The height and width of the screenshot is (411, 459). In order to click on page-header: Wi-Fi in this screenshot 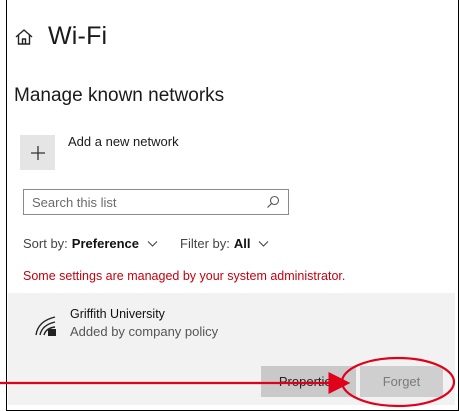, I will do `click(60, 36)`.